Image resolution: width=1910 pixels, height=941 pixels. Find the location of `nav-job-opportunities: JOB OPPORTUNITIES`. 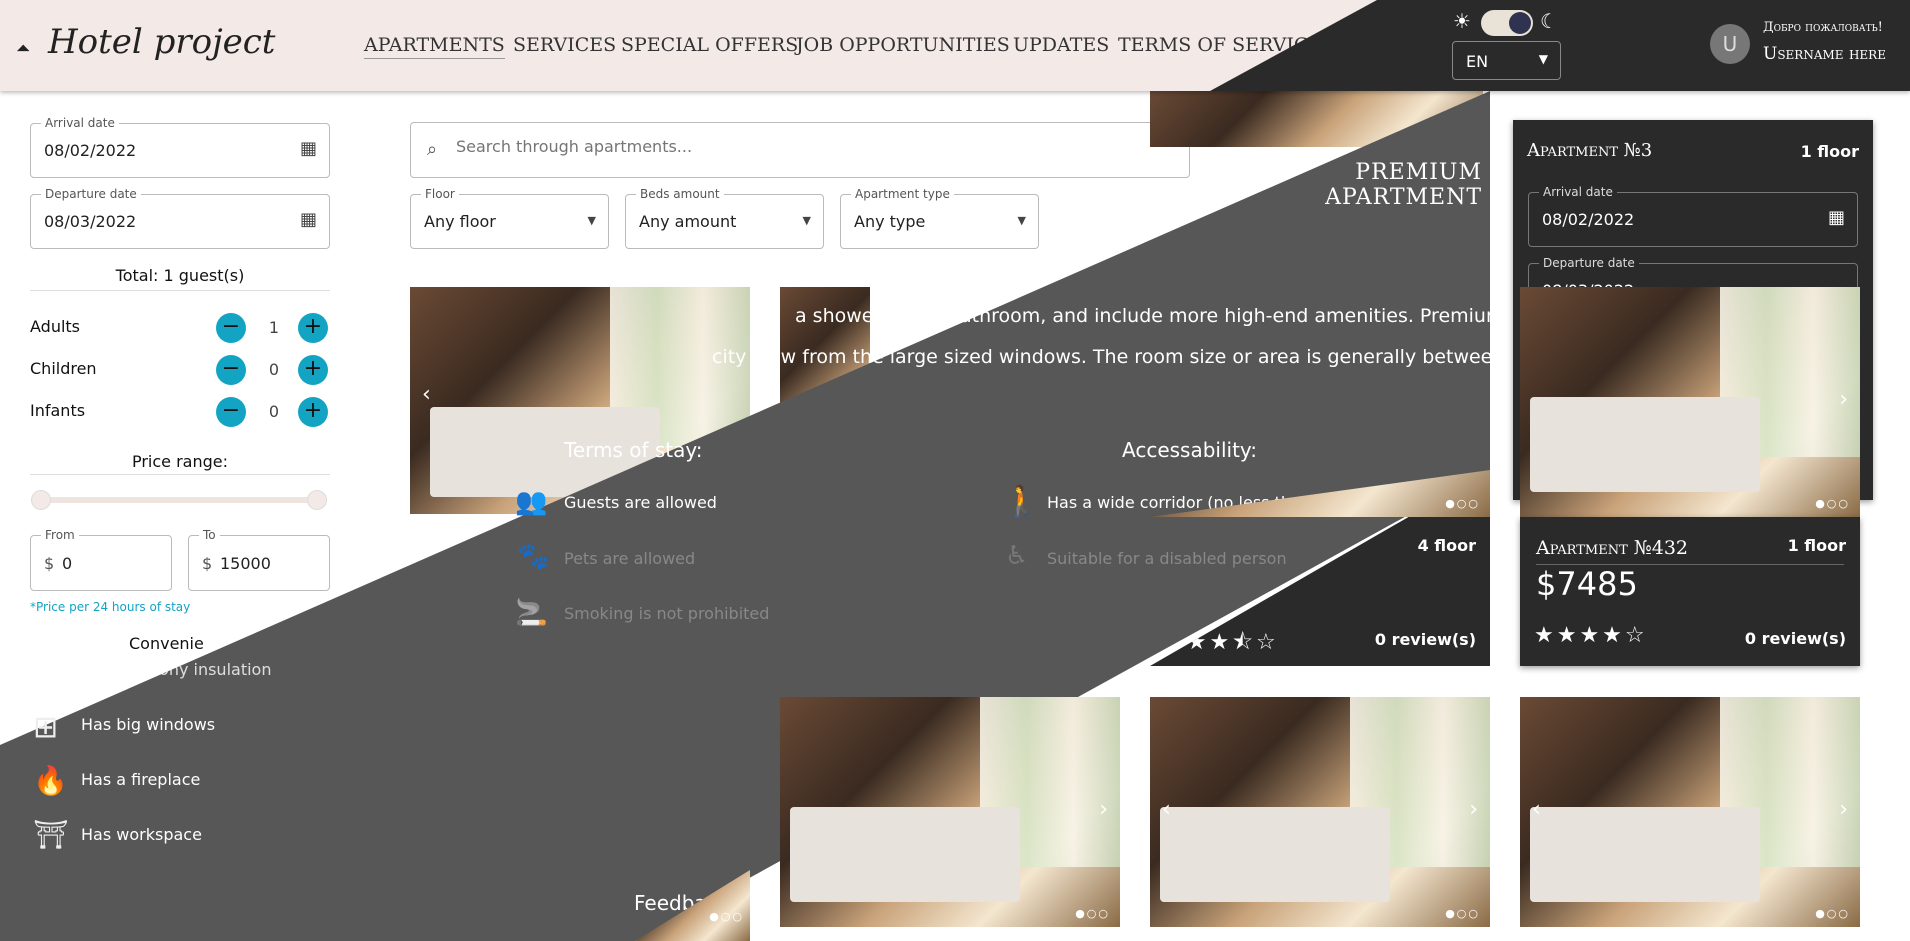

nav-job-opportunities: JOB OPPORTUNITIES is located at coordinates (903, 45).